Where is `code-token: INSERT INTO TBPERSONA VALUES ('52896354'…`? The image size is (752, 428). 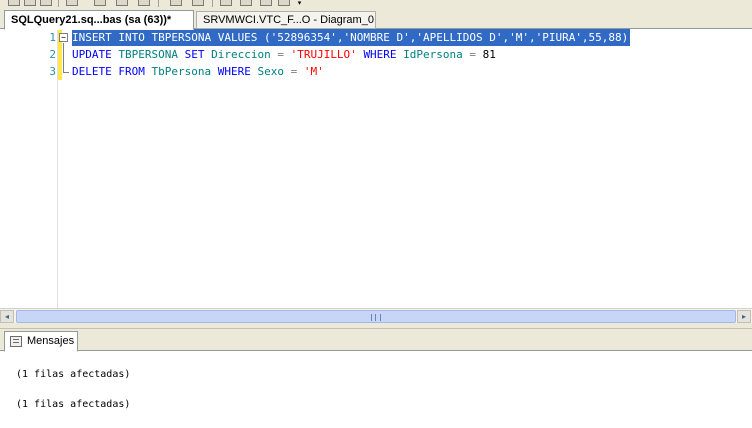
code-token: INSERT INTO TBPERSONA VALUES ('52896354'… is located at coordinates (350, 37).